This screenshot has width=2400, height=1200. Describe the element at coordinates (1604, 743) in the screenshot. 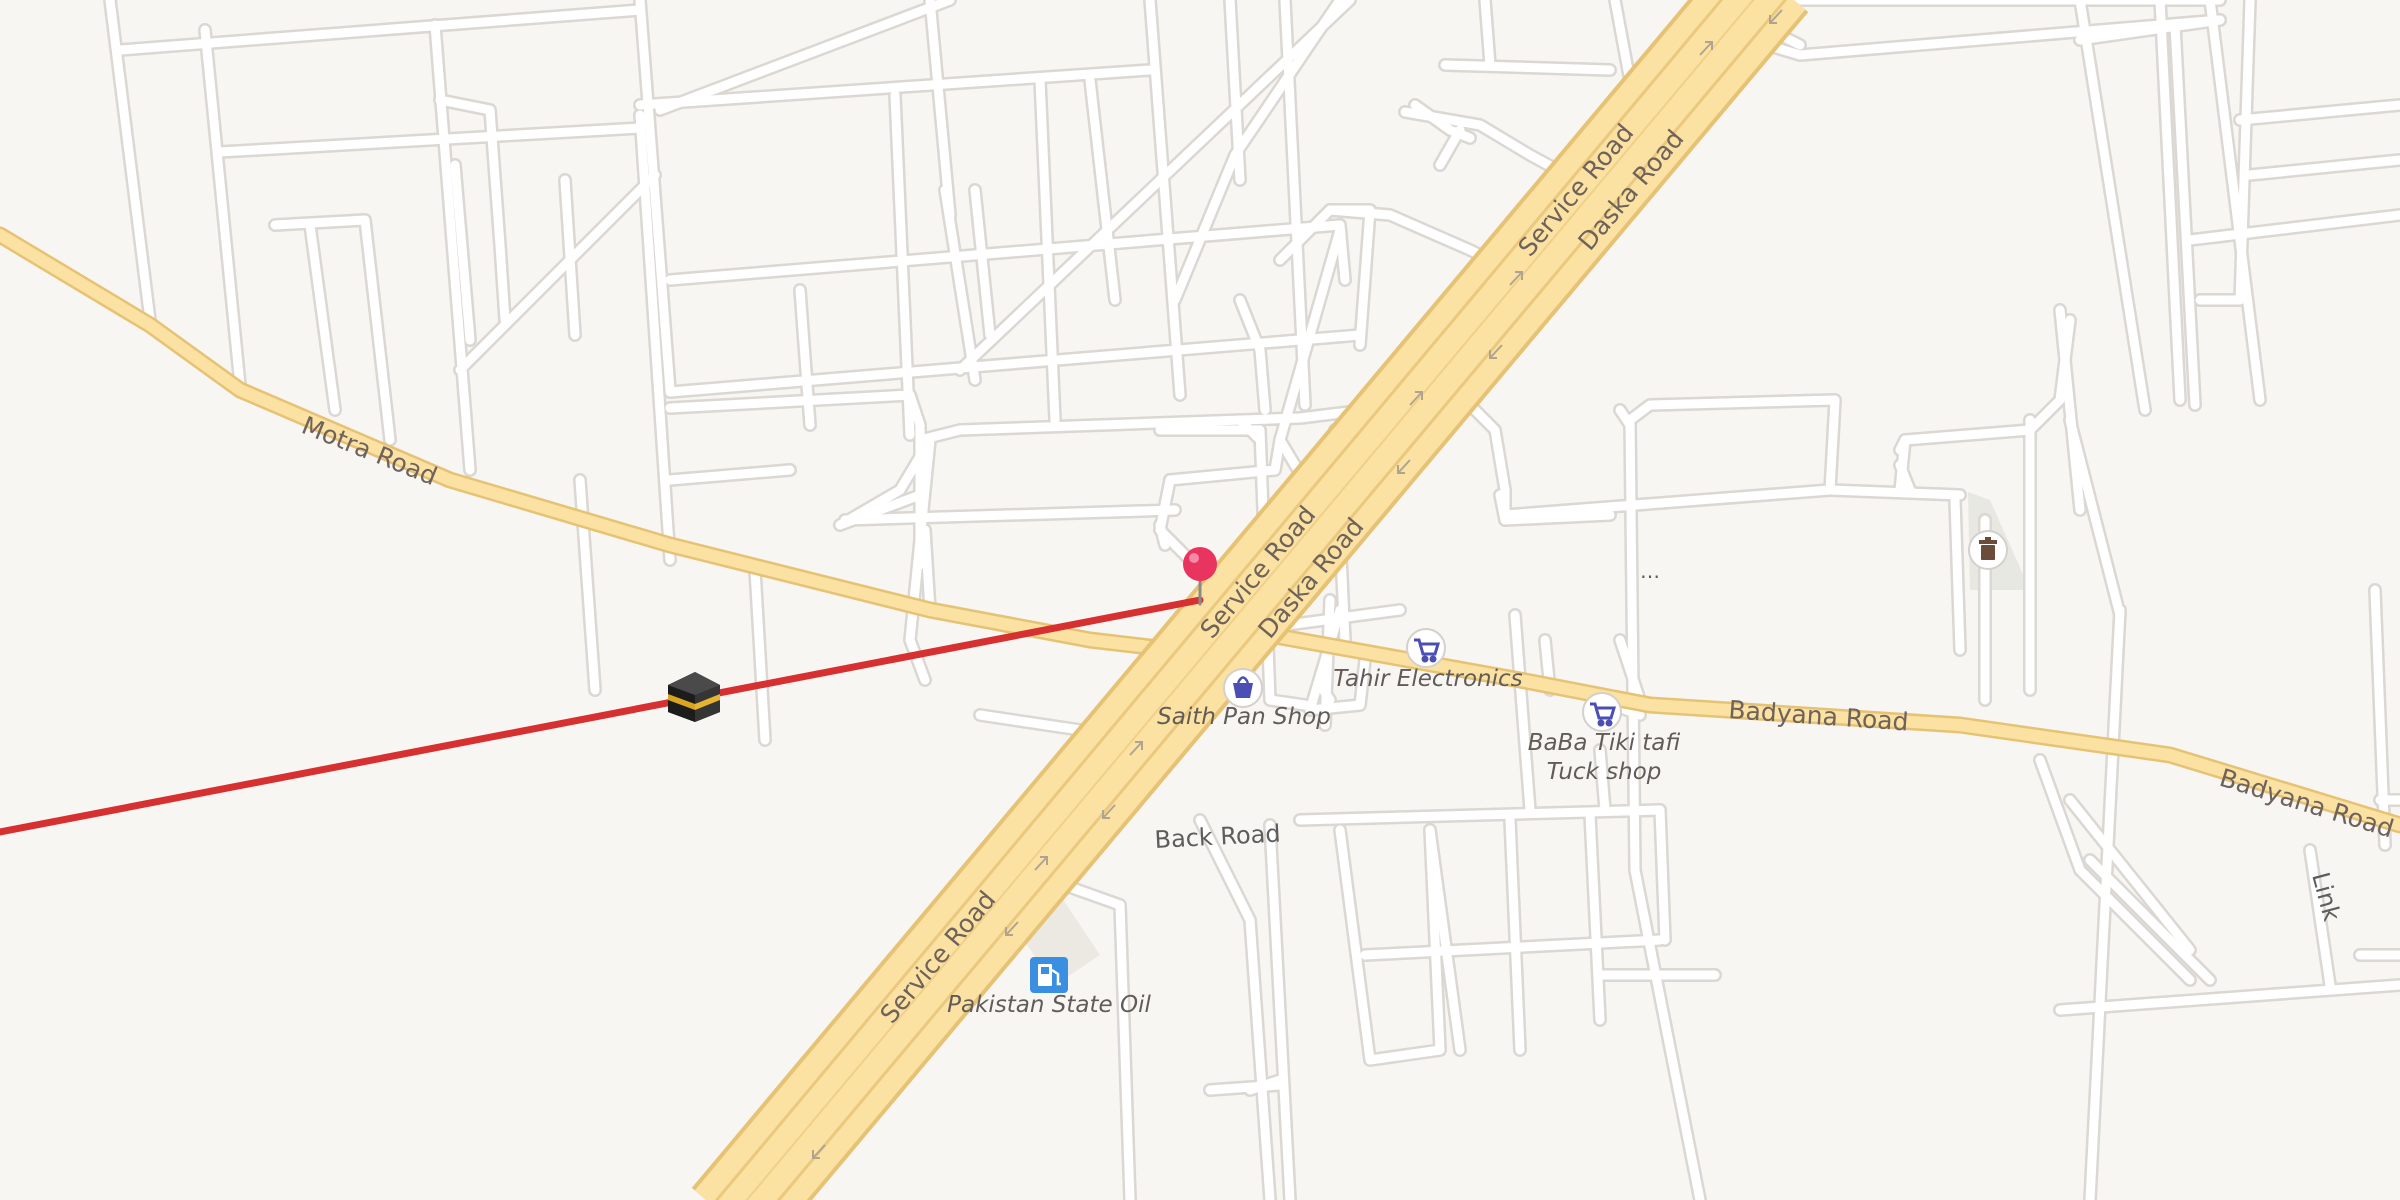

I see `poi-label-baba-1: BaBa Tiki tafi` at that location.